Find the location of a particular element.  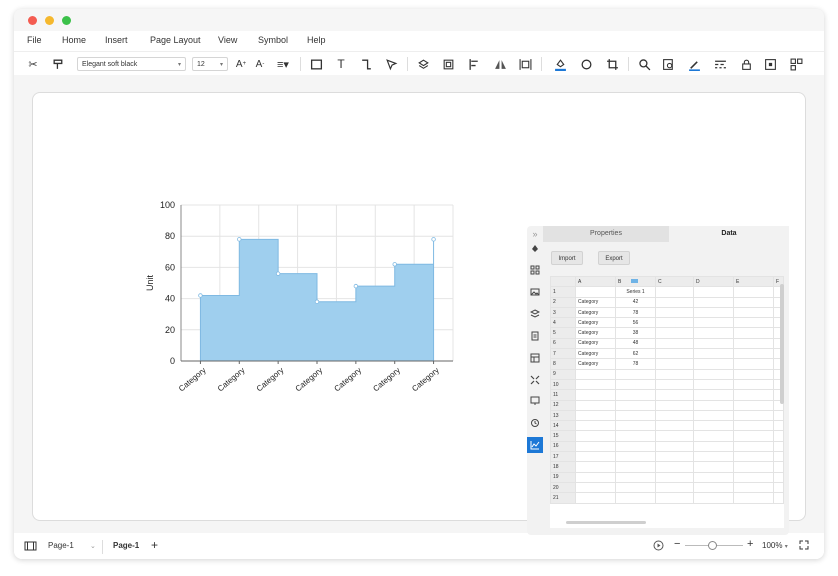

table-cell: 42 is located at coordinates (635, 302).